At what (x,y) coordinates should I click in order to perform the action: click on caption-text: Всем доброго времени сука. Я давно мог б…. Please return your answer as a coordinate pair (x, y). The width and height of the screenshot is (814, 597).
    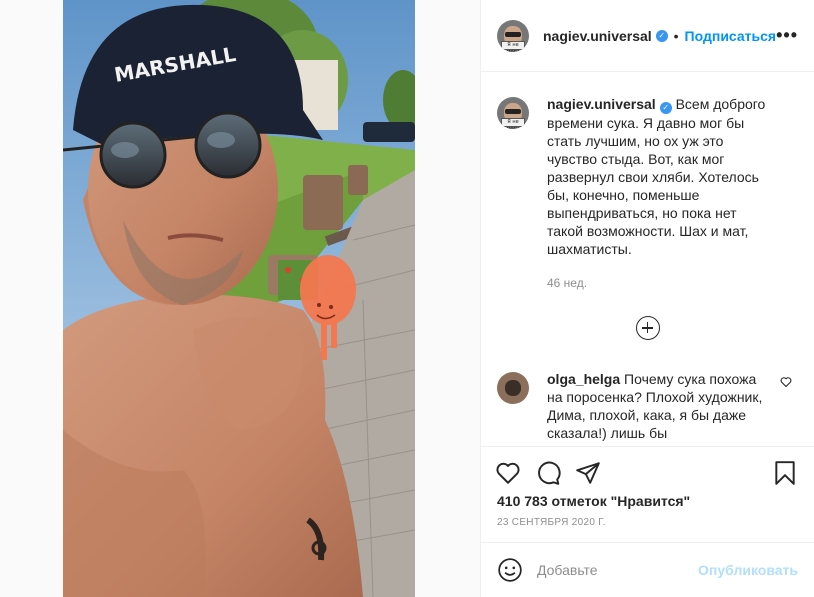
    Looking at the image, I should click on (656, 176).